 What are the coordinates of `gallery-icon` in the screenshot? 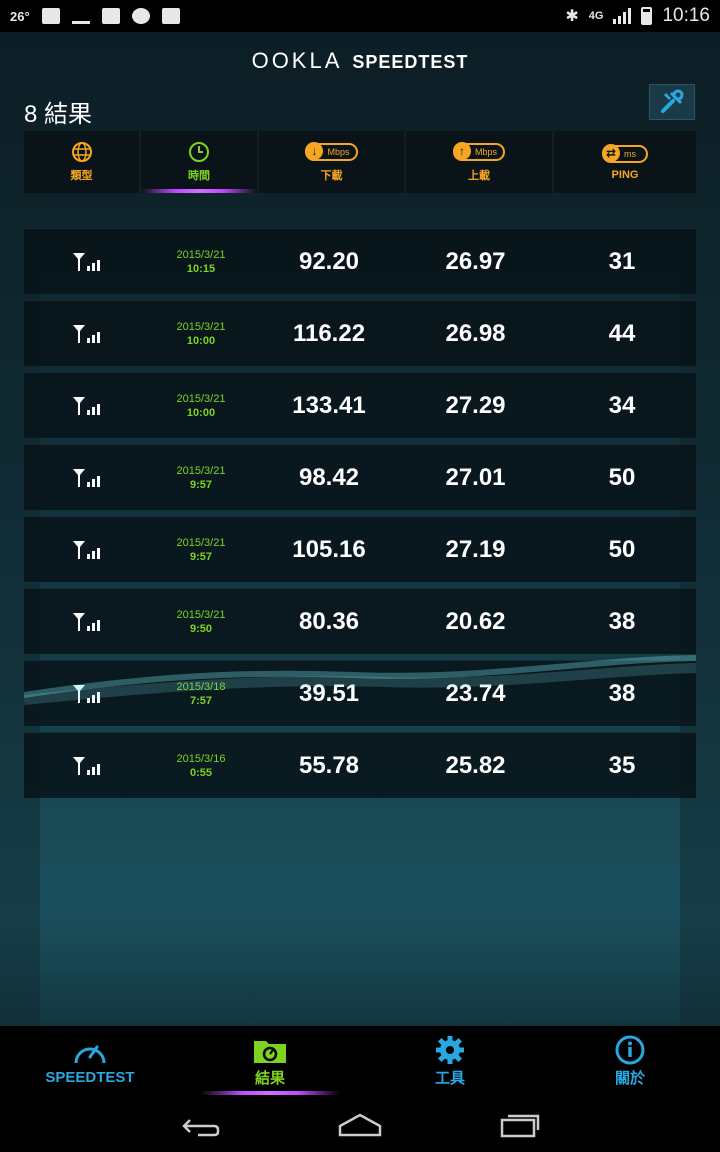 It's located at (50, 16).